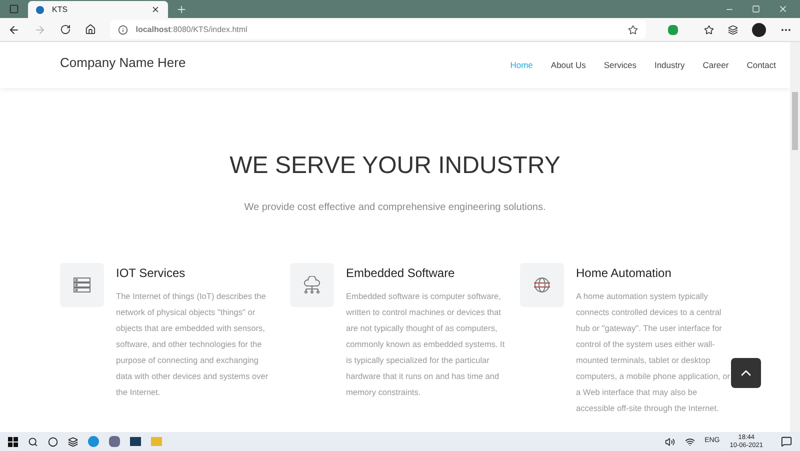 The width and height of the screenshot is (800, 451). Describe the element at coordinates (73, 441) in the screenshot. I see `task-view-icon` at that location.